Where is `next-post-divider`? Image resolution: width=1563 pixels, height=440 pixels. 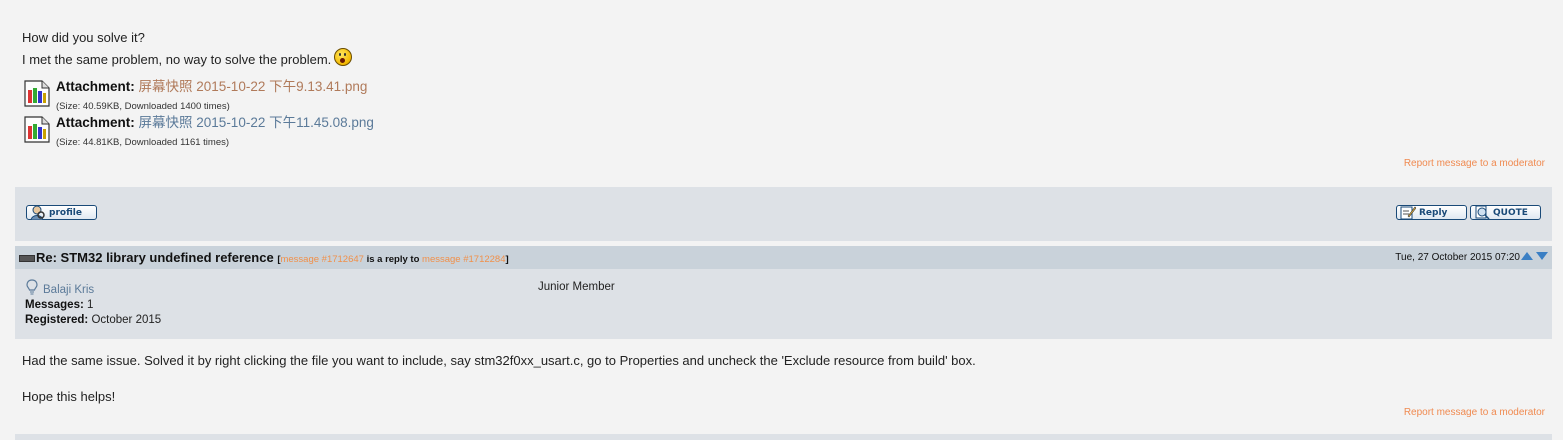 next-post-divider is located at coordinates (783, 437).